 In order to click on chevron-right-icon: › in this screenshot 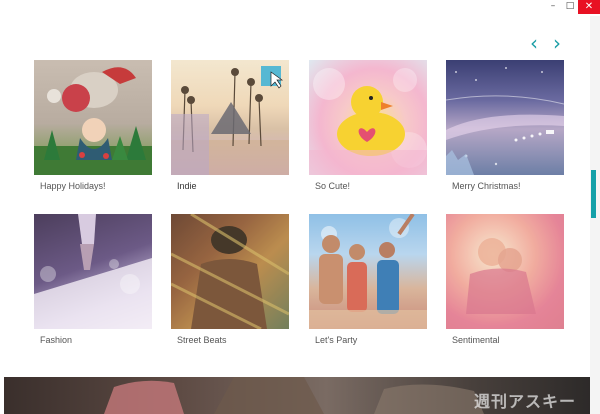, I will do `click(557, 43)`.